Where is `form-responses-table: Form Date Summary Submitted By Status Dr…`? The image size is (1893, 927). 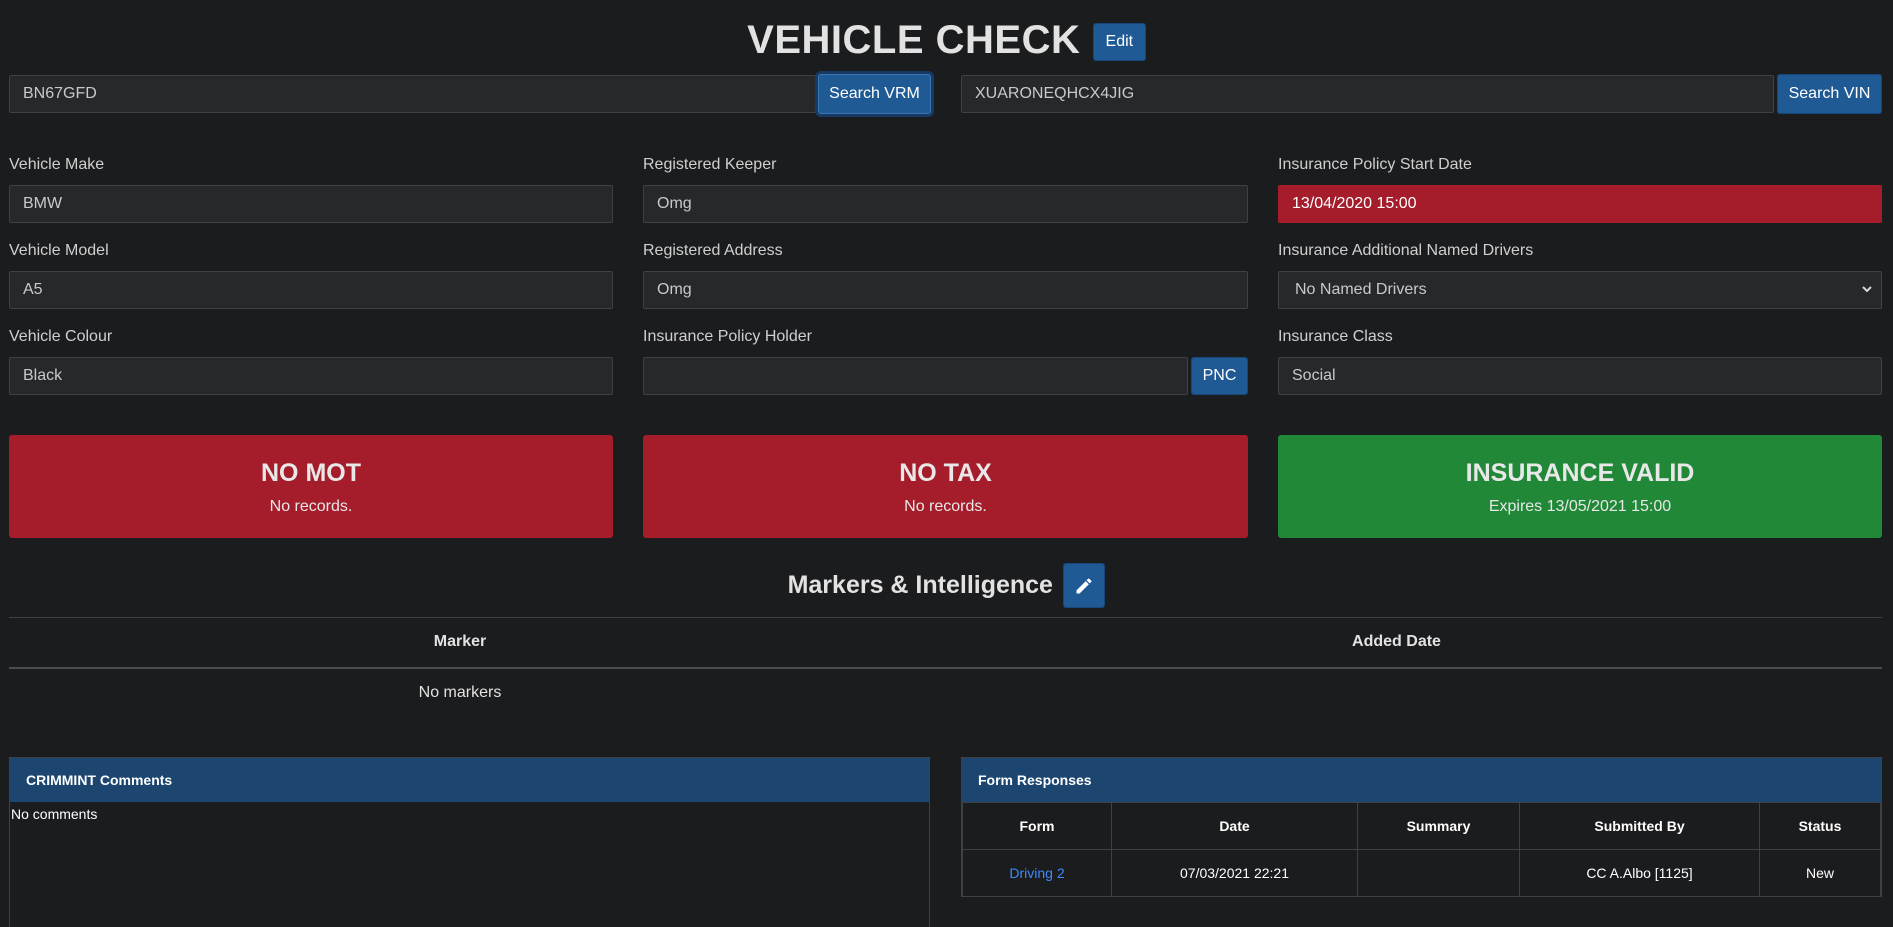
form-responses-table: Form Date Summary Submitted By Status Dr… is located at coordinates (1421, 849).